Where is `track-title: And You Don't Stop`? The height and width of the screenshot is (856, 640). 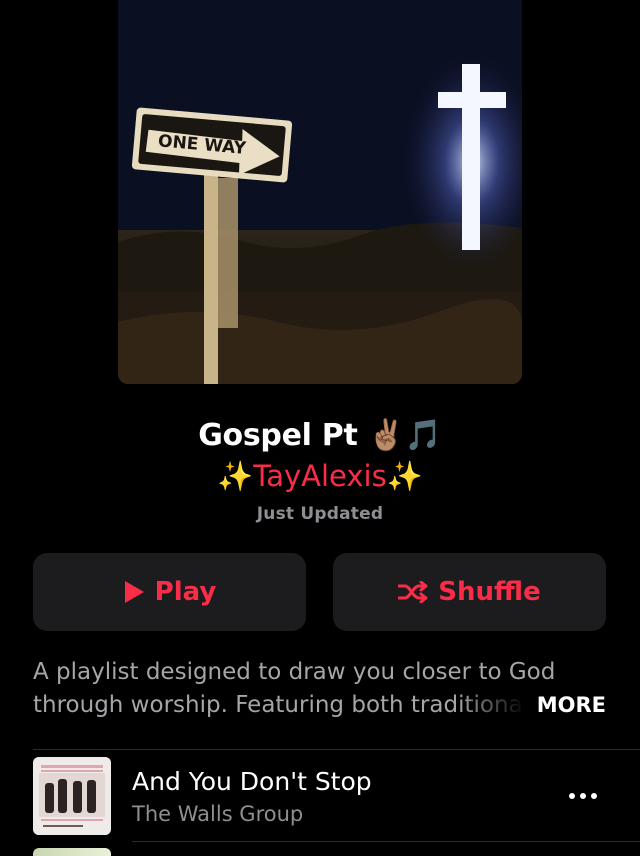
track-title: And You Don't Stop is located at coordinates (252, 781).